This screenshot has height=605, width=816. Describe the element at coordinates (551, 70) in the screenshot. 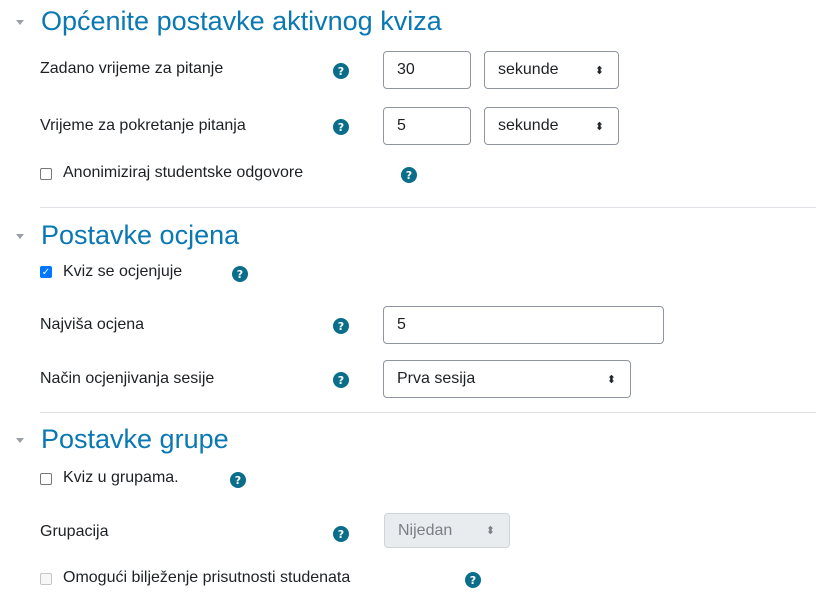

I see `question-time-unit-select: sekunde ⬍` at that location.